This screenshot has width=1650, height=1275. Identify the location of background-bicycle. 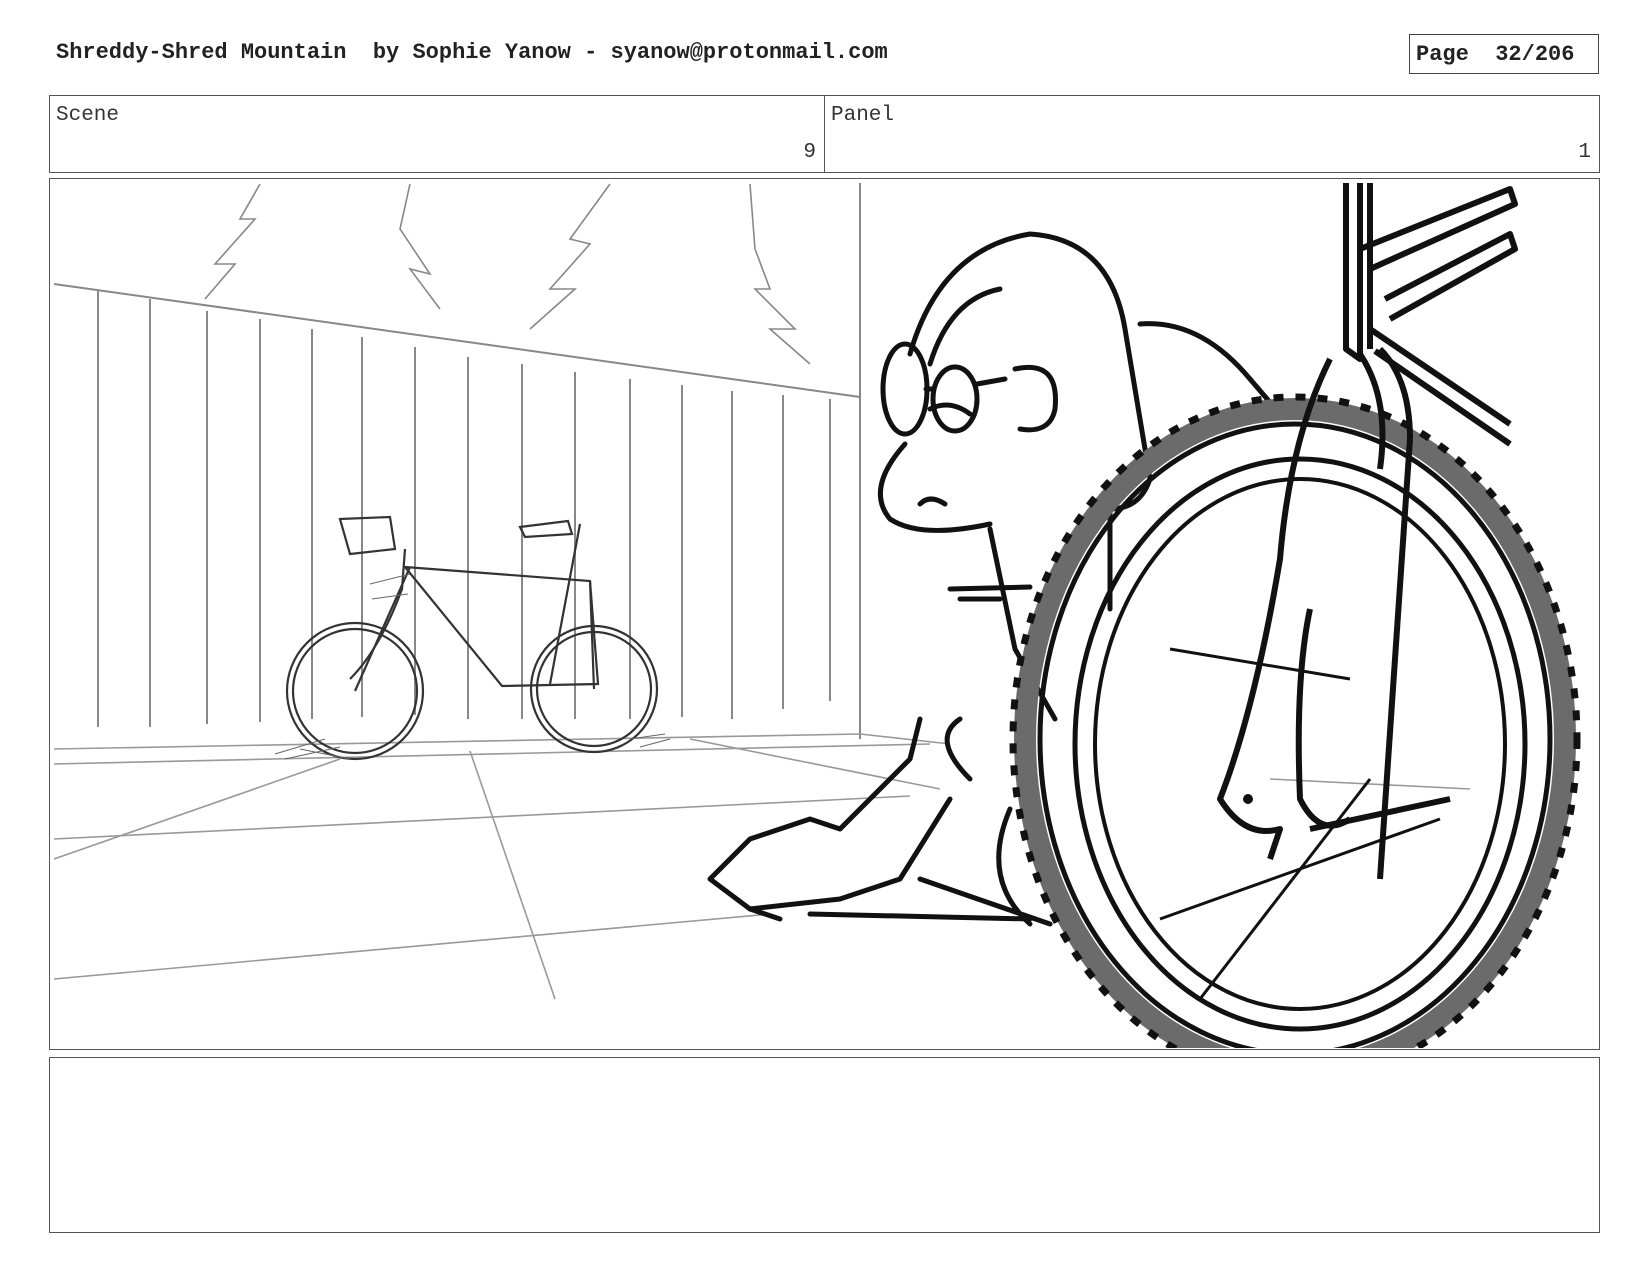
(472, 638).